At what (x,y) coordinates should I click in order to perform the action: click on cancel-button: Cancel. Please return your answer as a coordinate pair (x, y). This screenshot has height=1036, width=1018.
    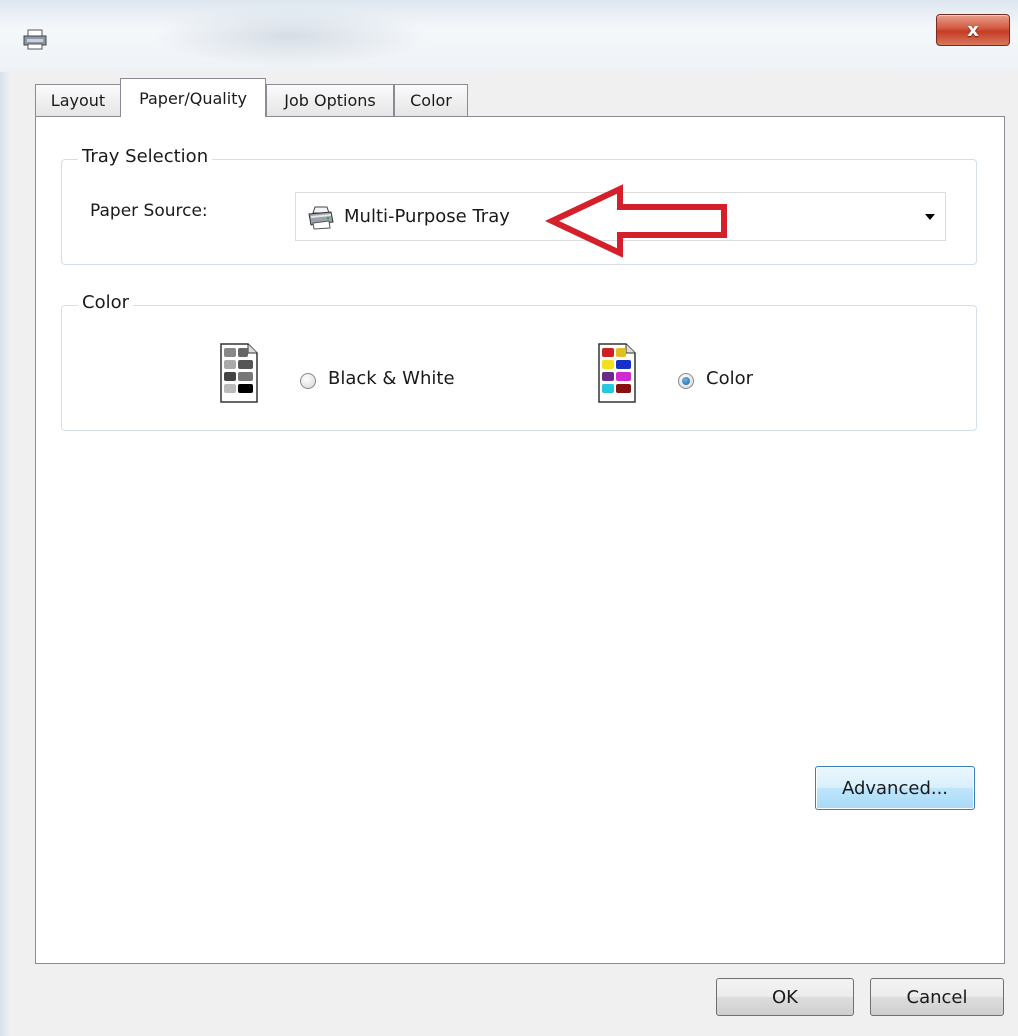
    Looking at the image, I should click on (937, 997).